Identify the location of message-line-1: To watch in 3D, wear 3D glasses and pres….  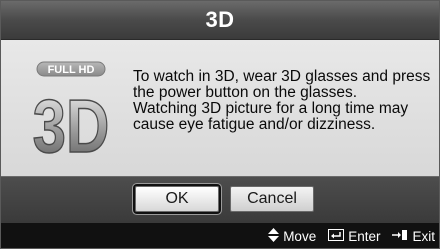
(282, 84).